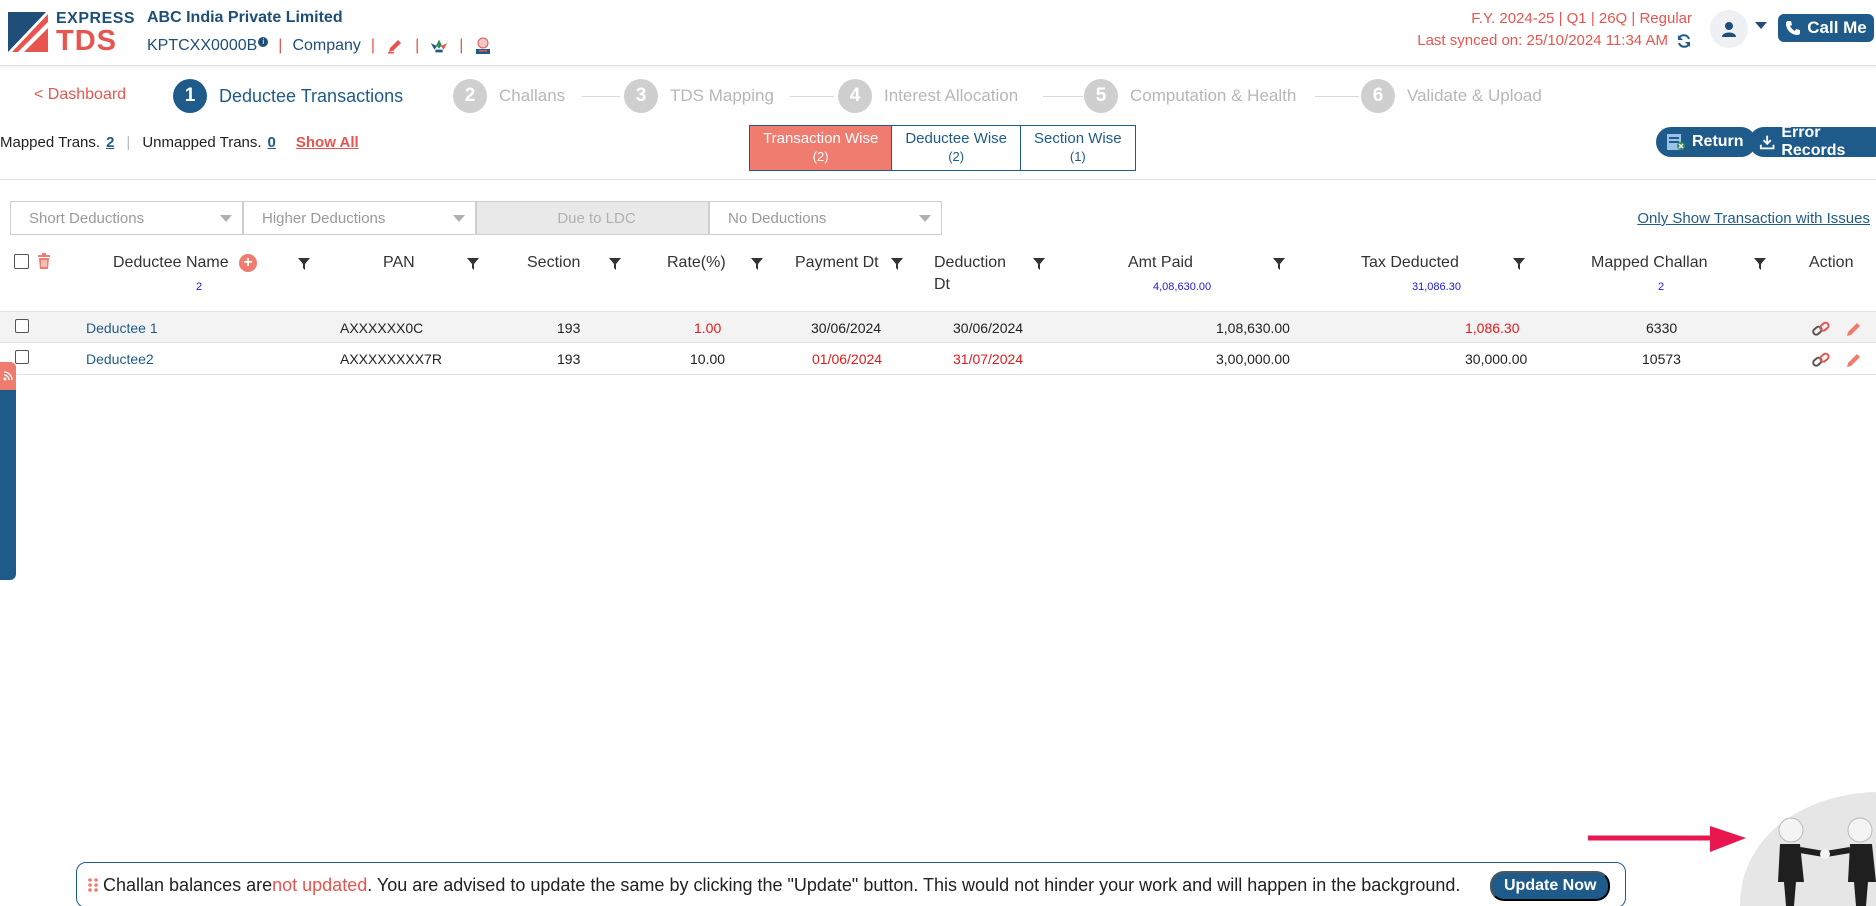 The width and height of the screenshot is (1876, 906). I want to click on call-me-button: Call Me, so click(1826, 28).